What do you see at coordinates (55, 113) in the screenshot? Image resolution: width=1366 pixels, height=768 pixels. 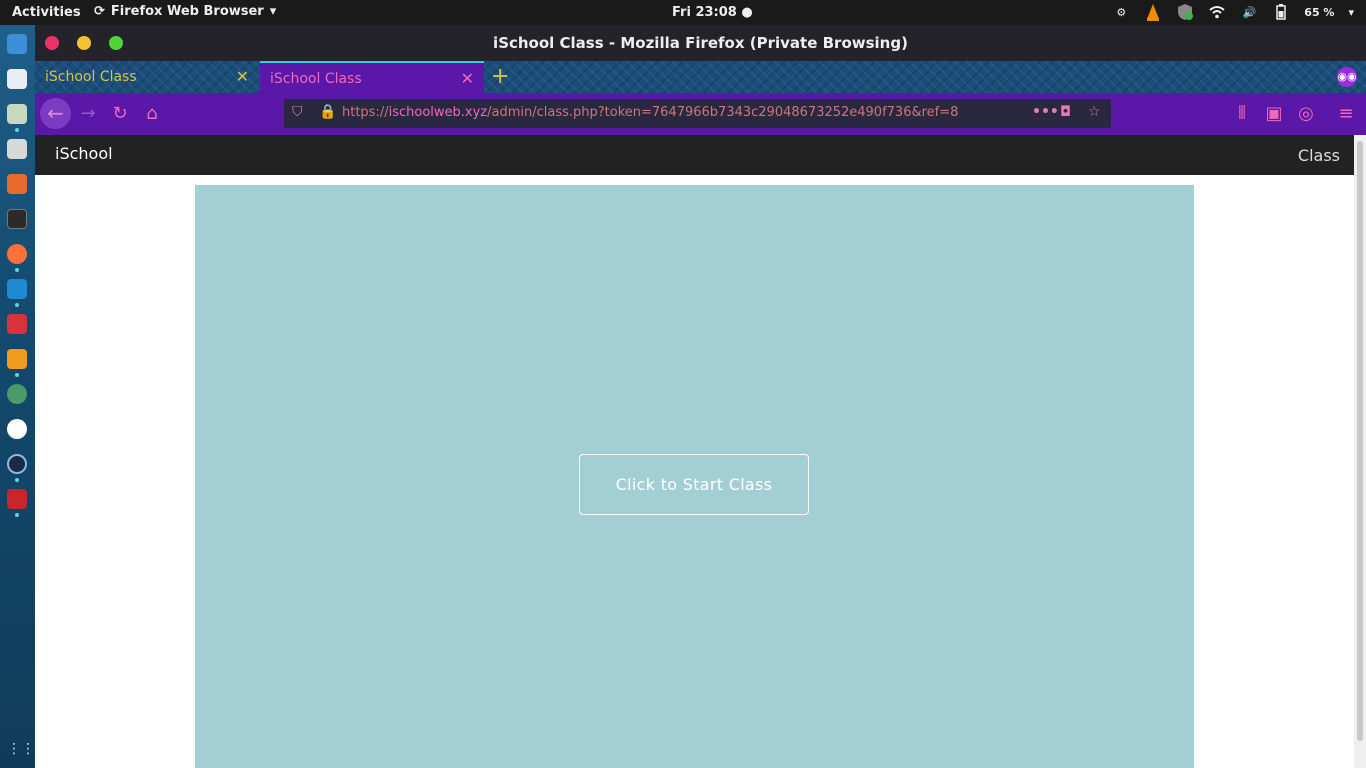 I see `back-button: ←` at bounding box center [55, 113].